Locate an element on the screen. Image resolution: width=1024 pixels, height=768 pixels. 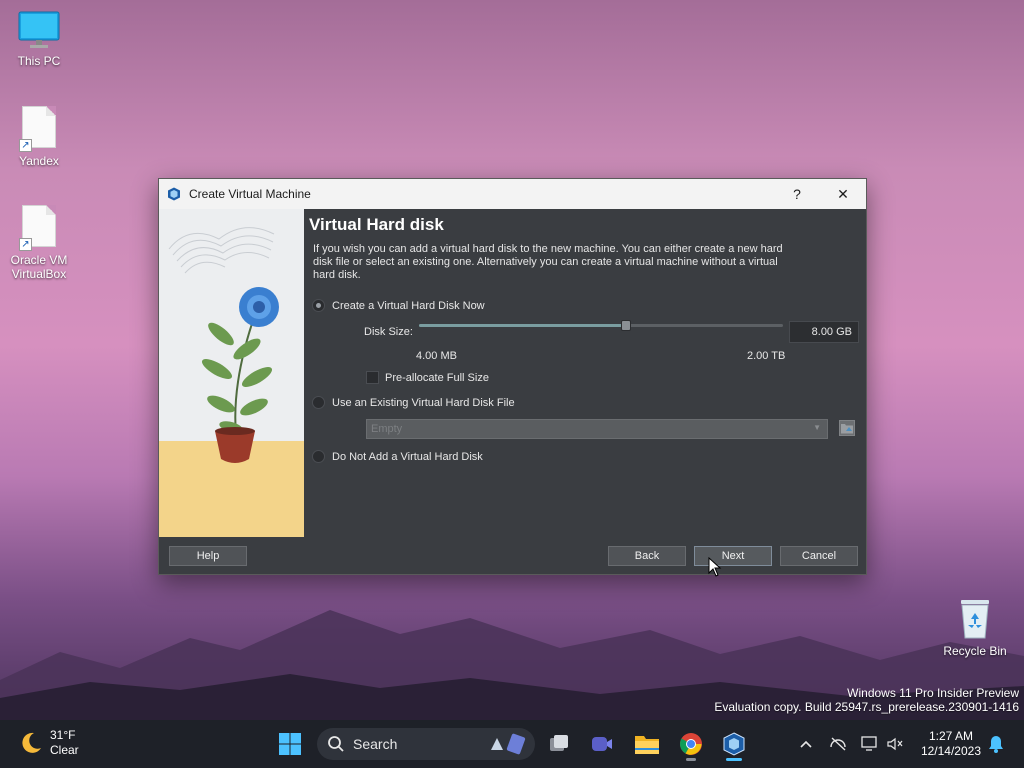
search-highlight-icon is located at coordinates (508, 744).